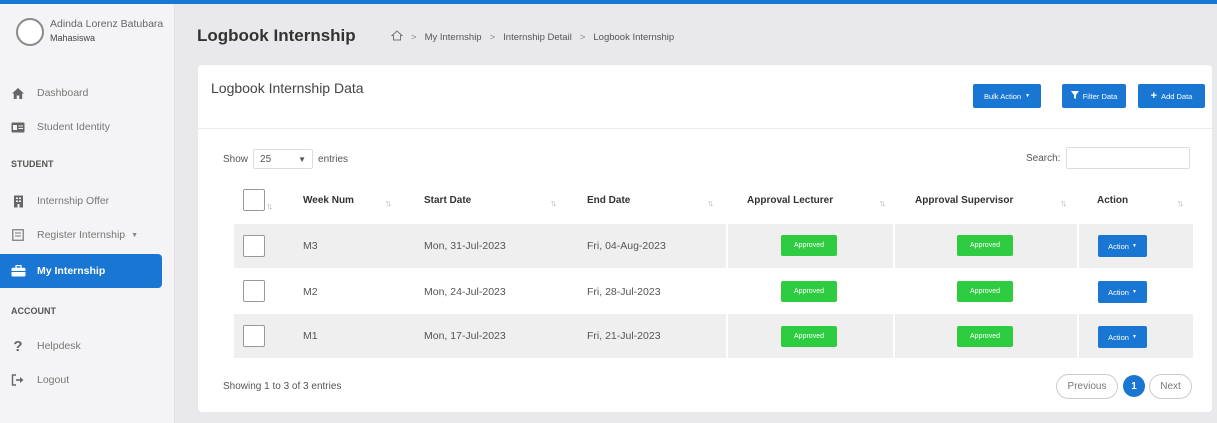 The height and width of the screenshot is (423, 1217). I want to click on breadcrumb-item: Logbook Internship, so click(634, 37).